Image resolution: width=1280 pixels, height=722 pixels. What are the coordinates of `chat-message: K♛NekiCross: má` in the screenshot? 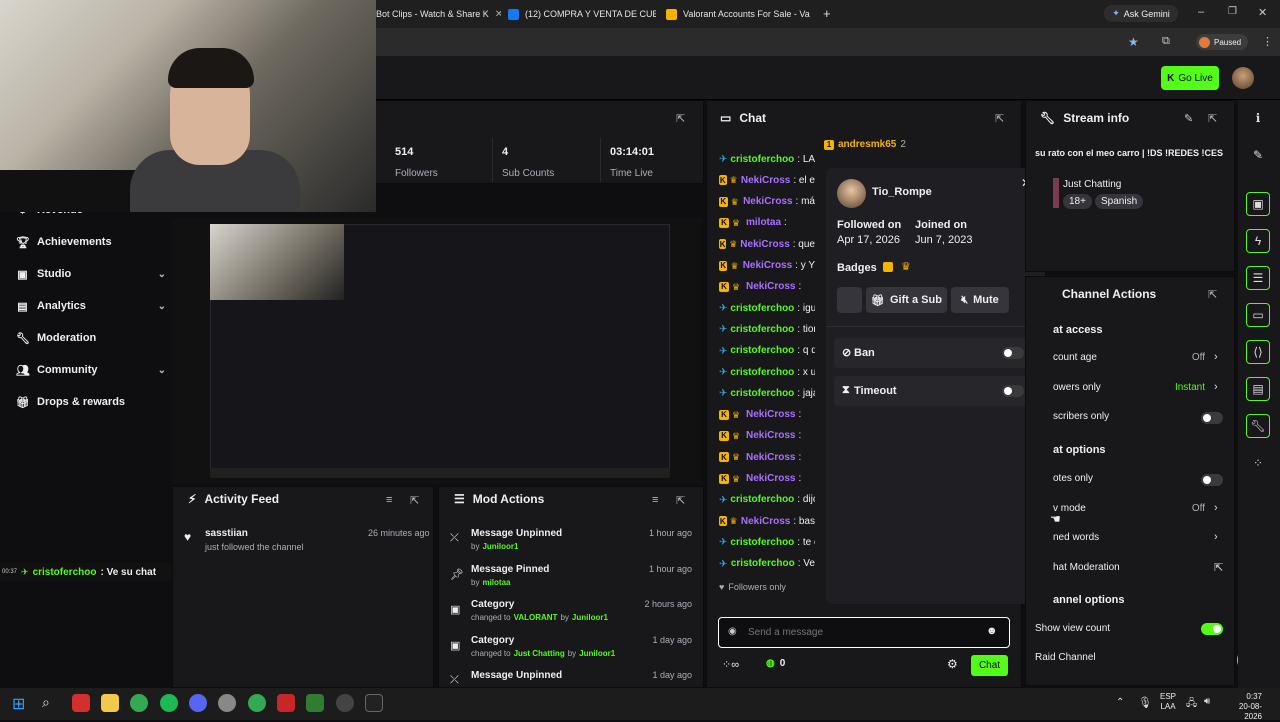 It's located at (767, 202).